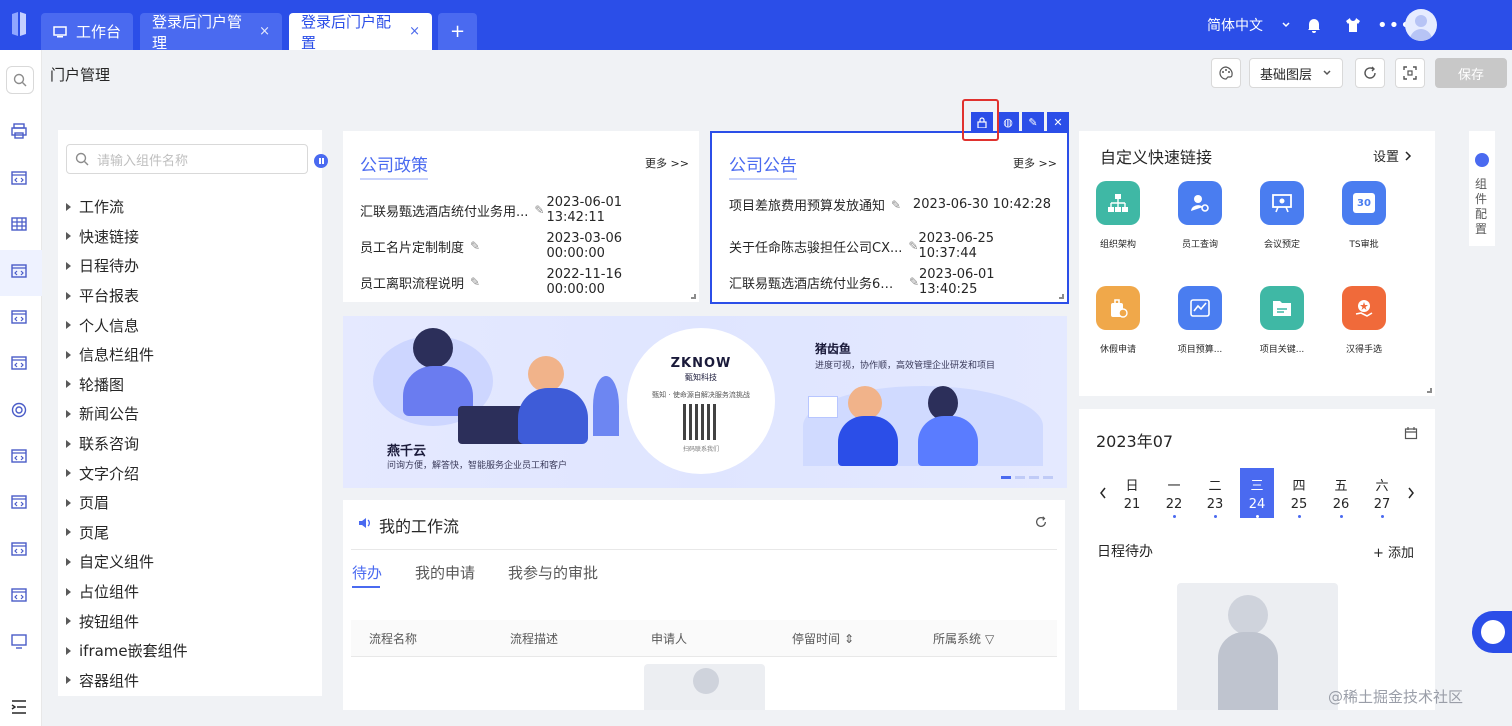 The width and height of the screenshot is (1512, 726). Describe the element at coordinates (1364, 215) in the screenshot. I see `quicklink-item: 30 TS审批` at that location.